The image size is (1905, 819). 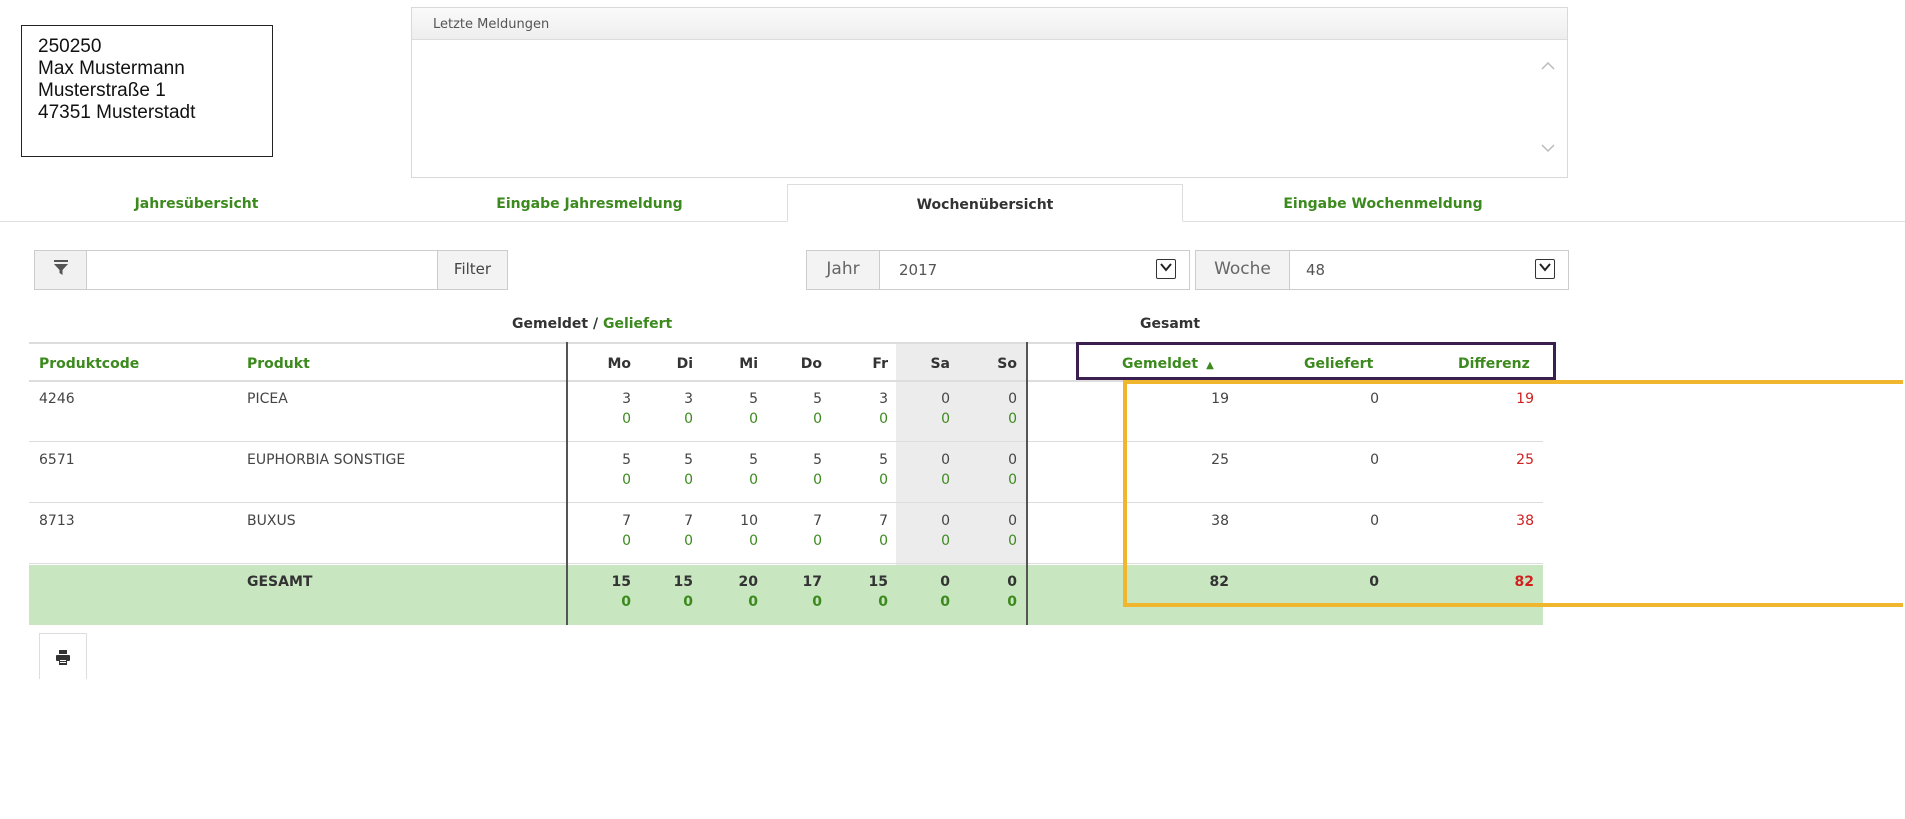 I want to click on reported-di: 5, so click(x=688, y=460).